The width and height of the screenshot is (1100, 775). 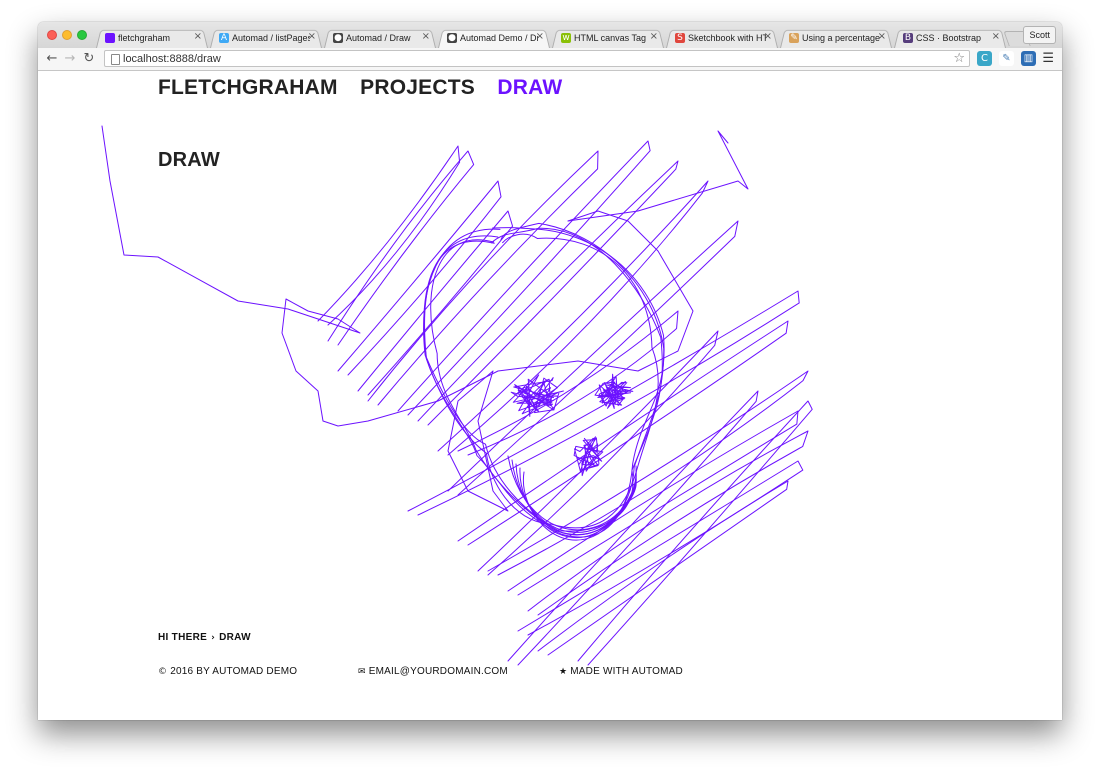 What do you see at coordinates (163, 672) in the screenshot?
I see `copyright-icon: ©` at bounding box center [163, 672].